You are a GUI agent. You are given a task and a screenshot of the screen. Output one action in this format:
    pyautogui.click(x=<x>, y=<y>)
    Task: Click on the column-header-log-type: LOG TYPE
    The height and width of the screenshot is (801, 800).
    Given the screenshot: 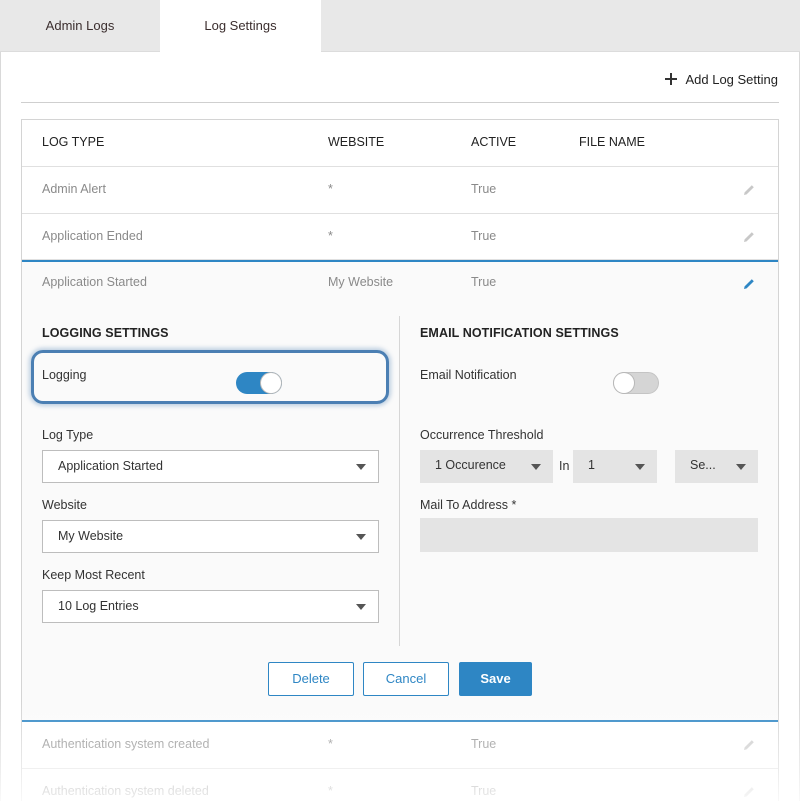 What is the action you would take?
    pyautogui.click(x=73, y=142)
    